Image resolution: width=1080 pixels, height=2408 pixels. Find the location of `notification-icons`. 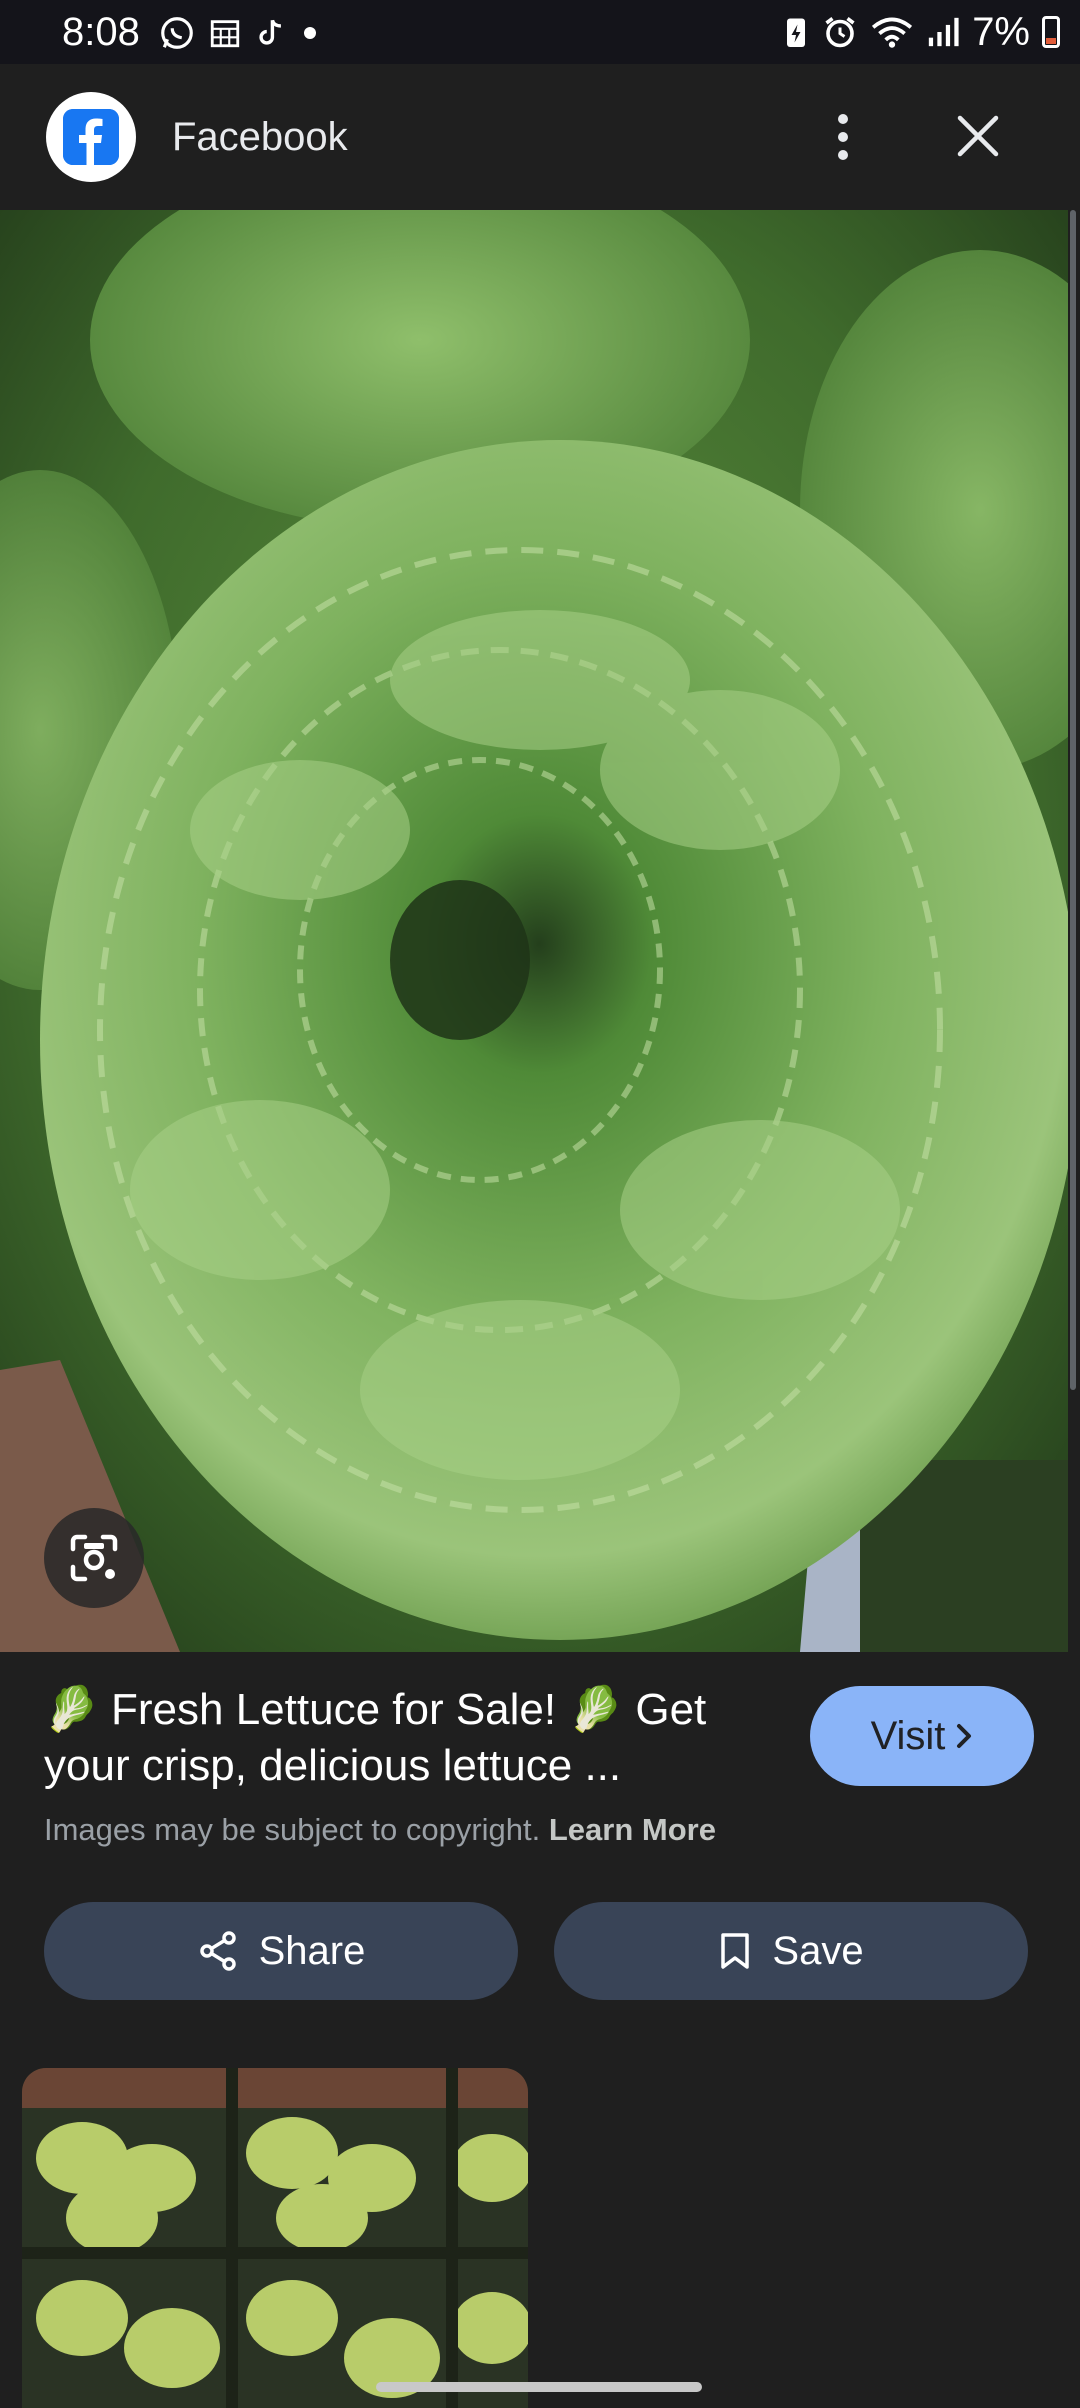

notification-icons is located at coordinates (239, 33).